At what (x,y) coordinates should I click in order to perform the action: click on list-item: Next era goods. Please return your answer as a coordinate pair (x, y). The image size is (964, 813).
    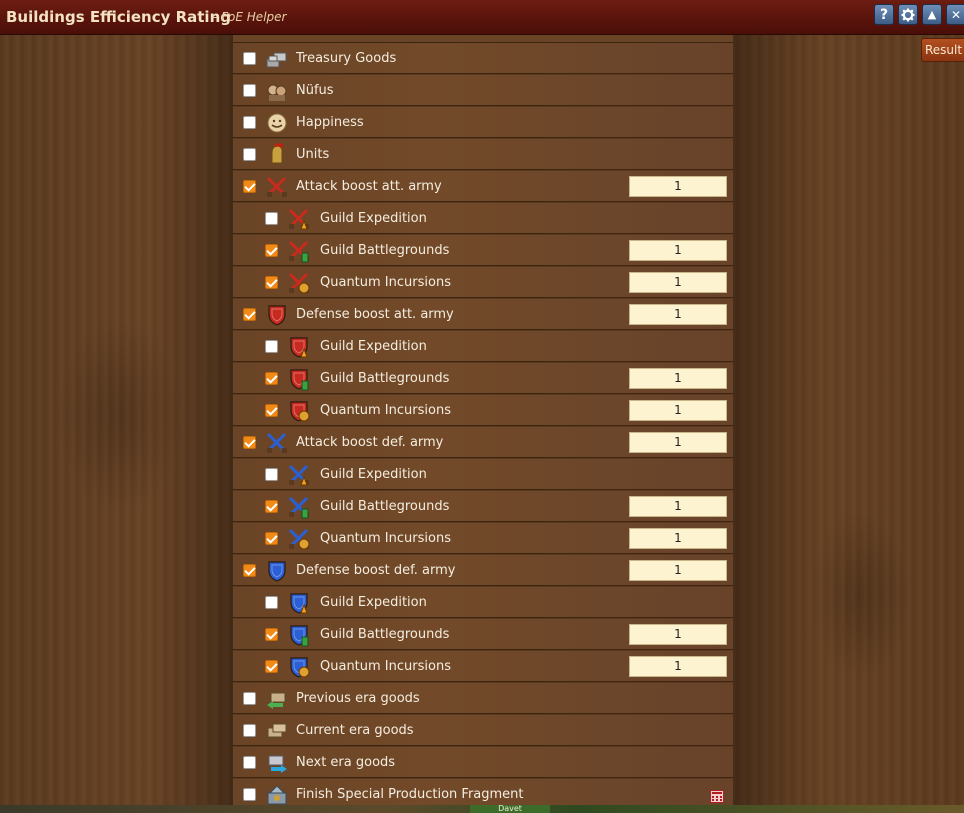
    Looking at the image, I should click on (483, 762).